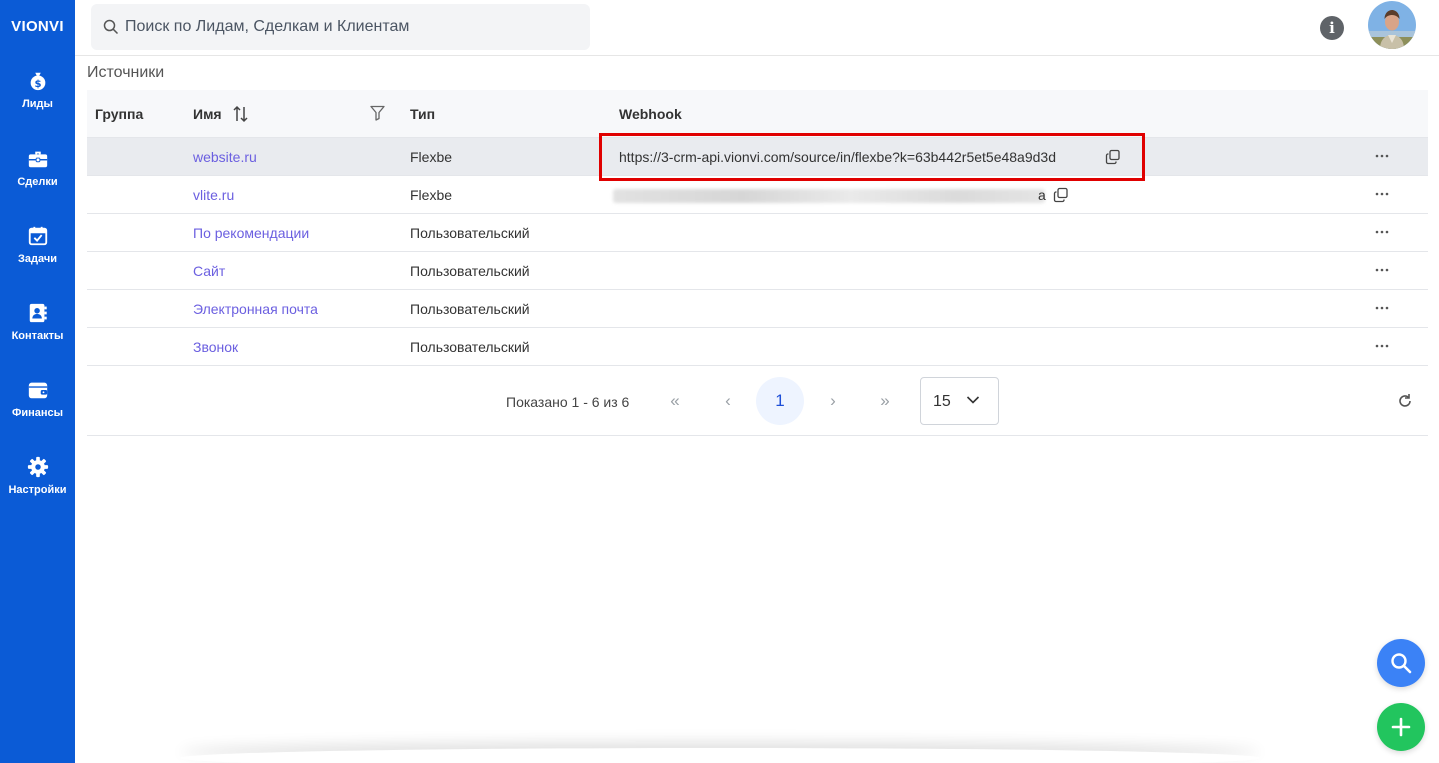 The image size is (1439, 763). I want to click on pagination: Показано 1 - 6 из 6 « ‹ 1 › » 15, so click(757, 401).